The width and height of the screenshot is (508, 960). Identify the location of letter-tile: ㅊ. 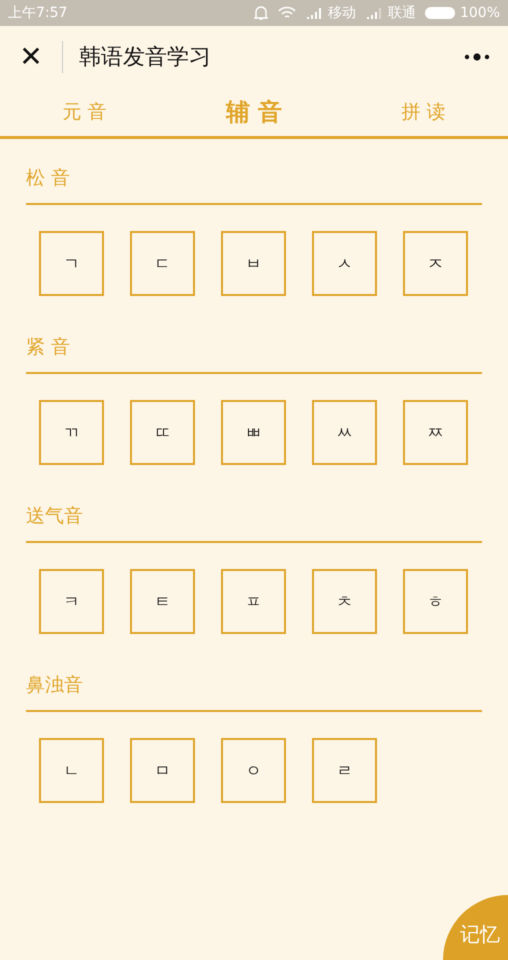
(344, 601).